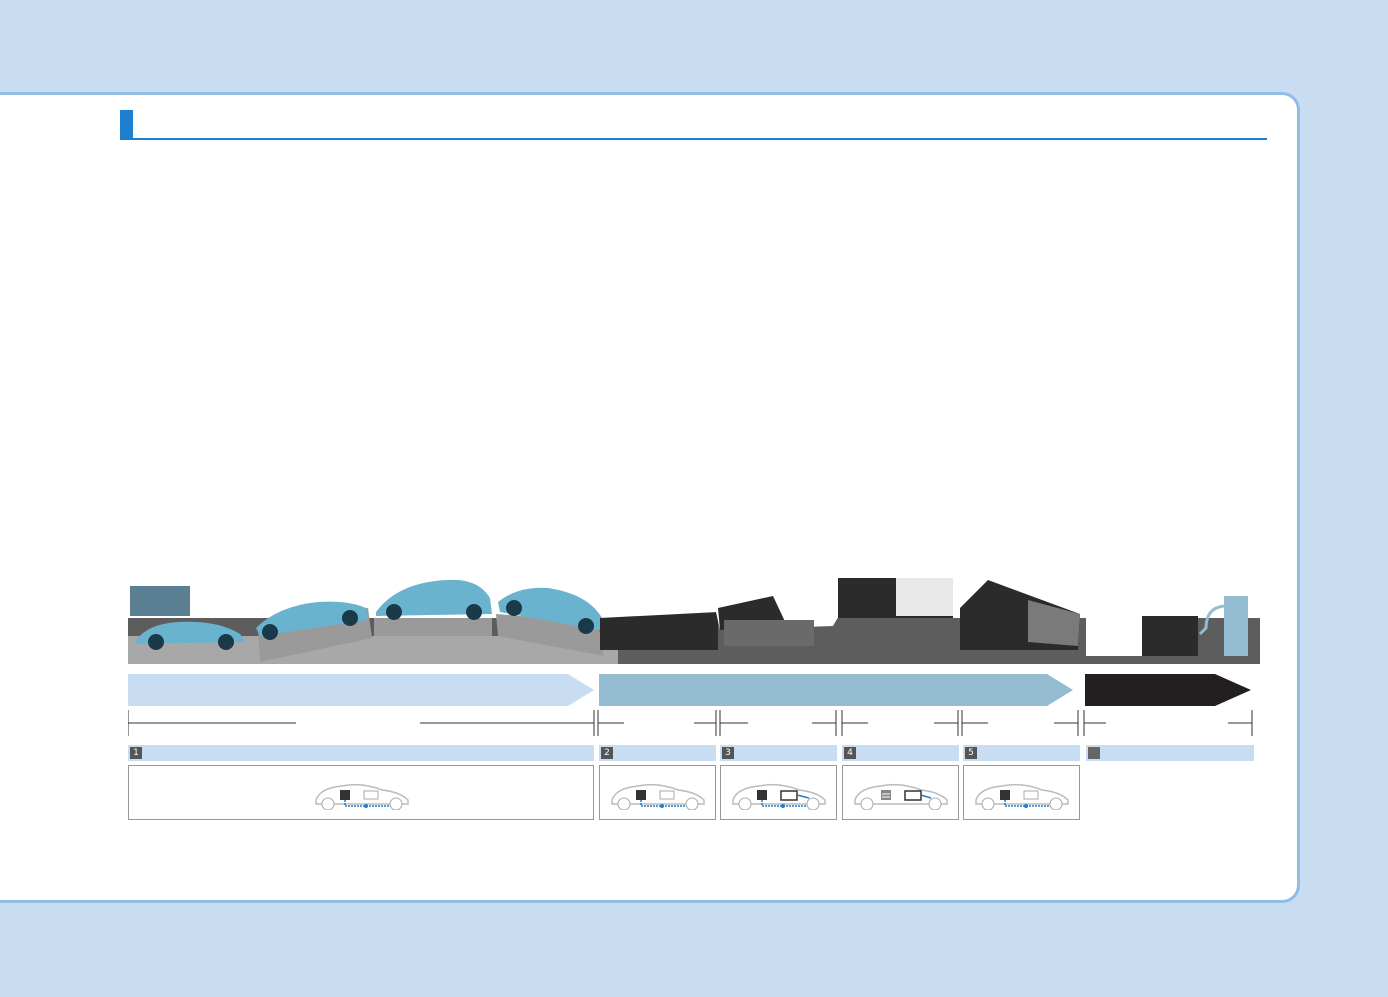  What do you see at coordinates (850, 753) in the screenshot?
I see `segment-number-badge: 4` at bounding box center [850, 753].